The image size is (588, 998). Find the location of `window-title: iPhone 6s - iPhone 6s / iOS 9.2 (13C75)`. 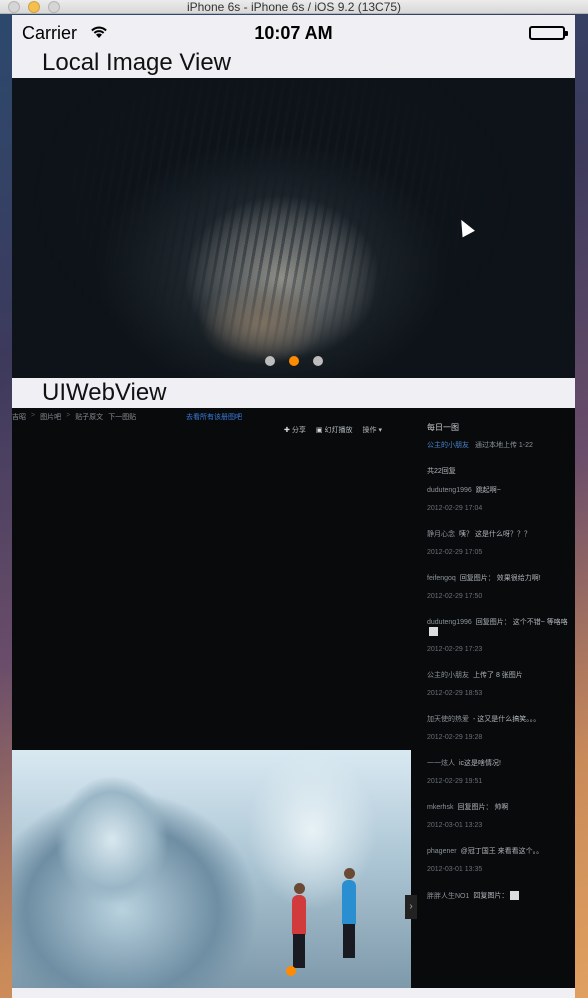

window-title: iPhone 6s - iPhone 6s / iOS 9.2 (13C75) is located at coordinates (294, 7).